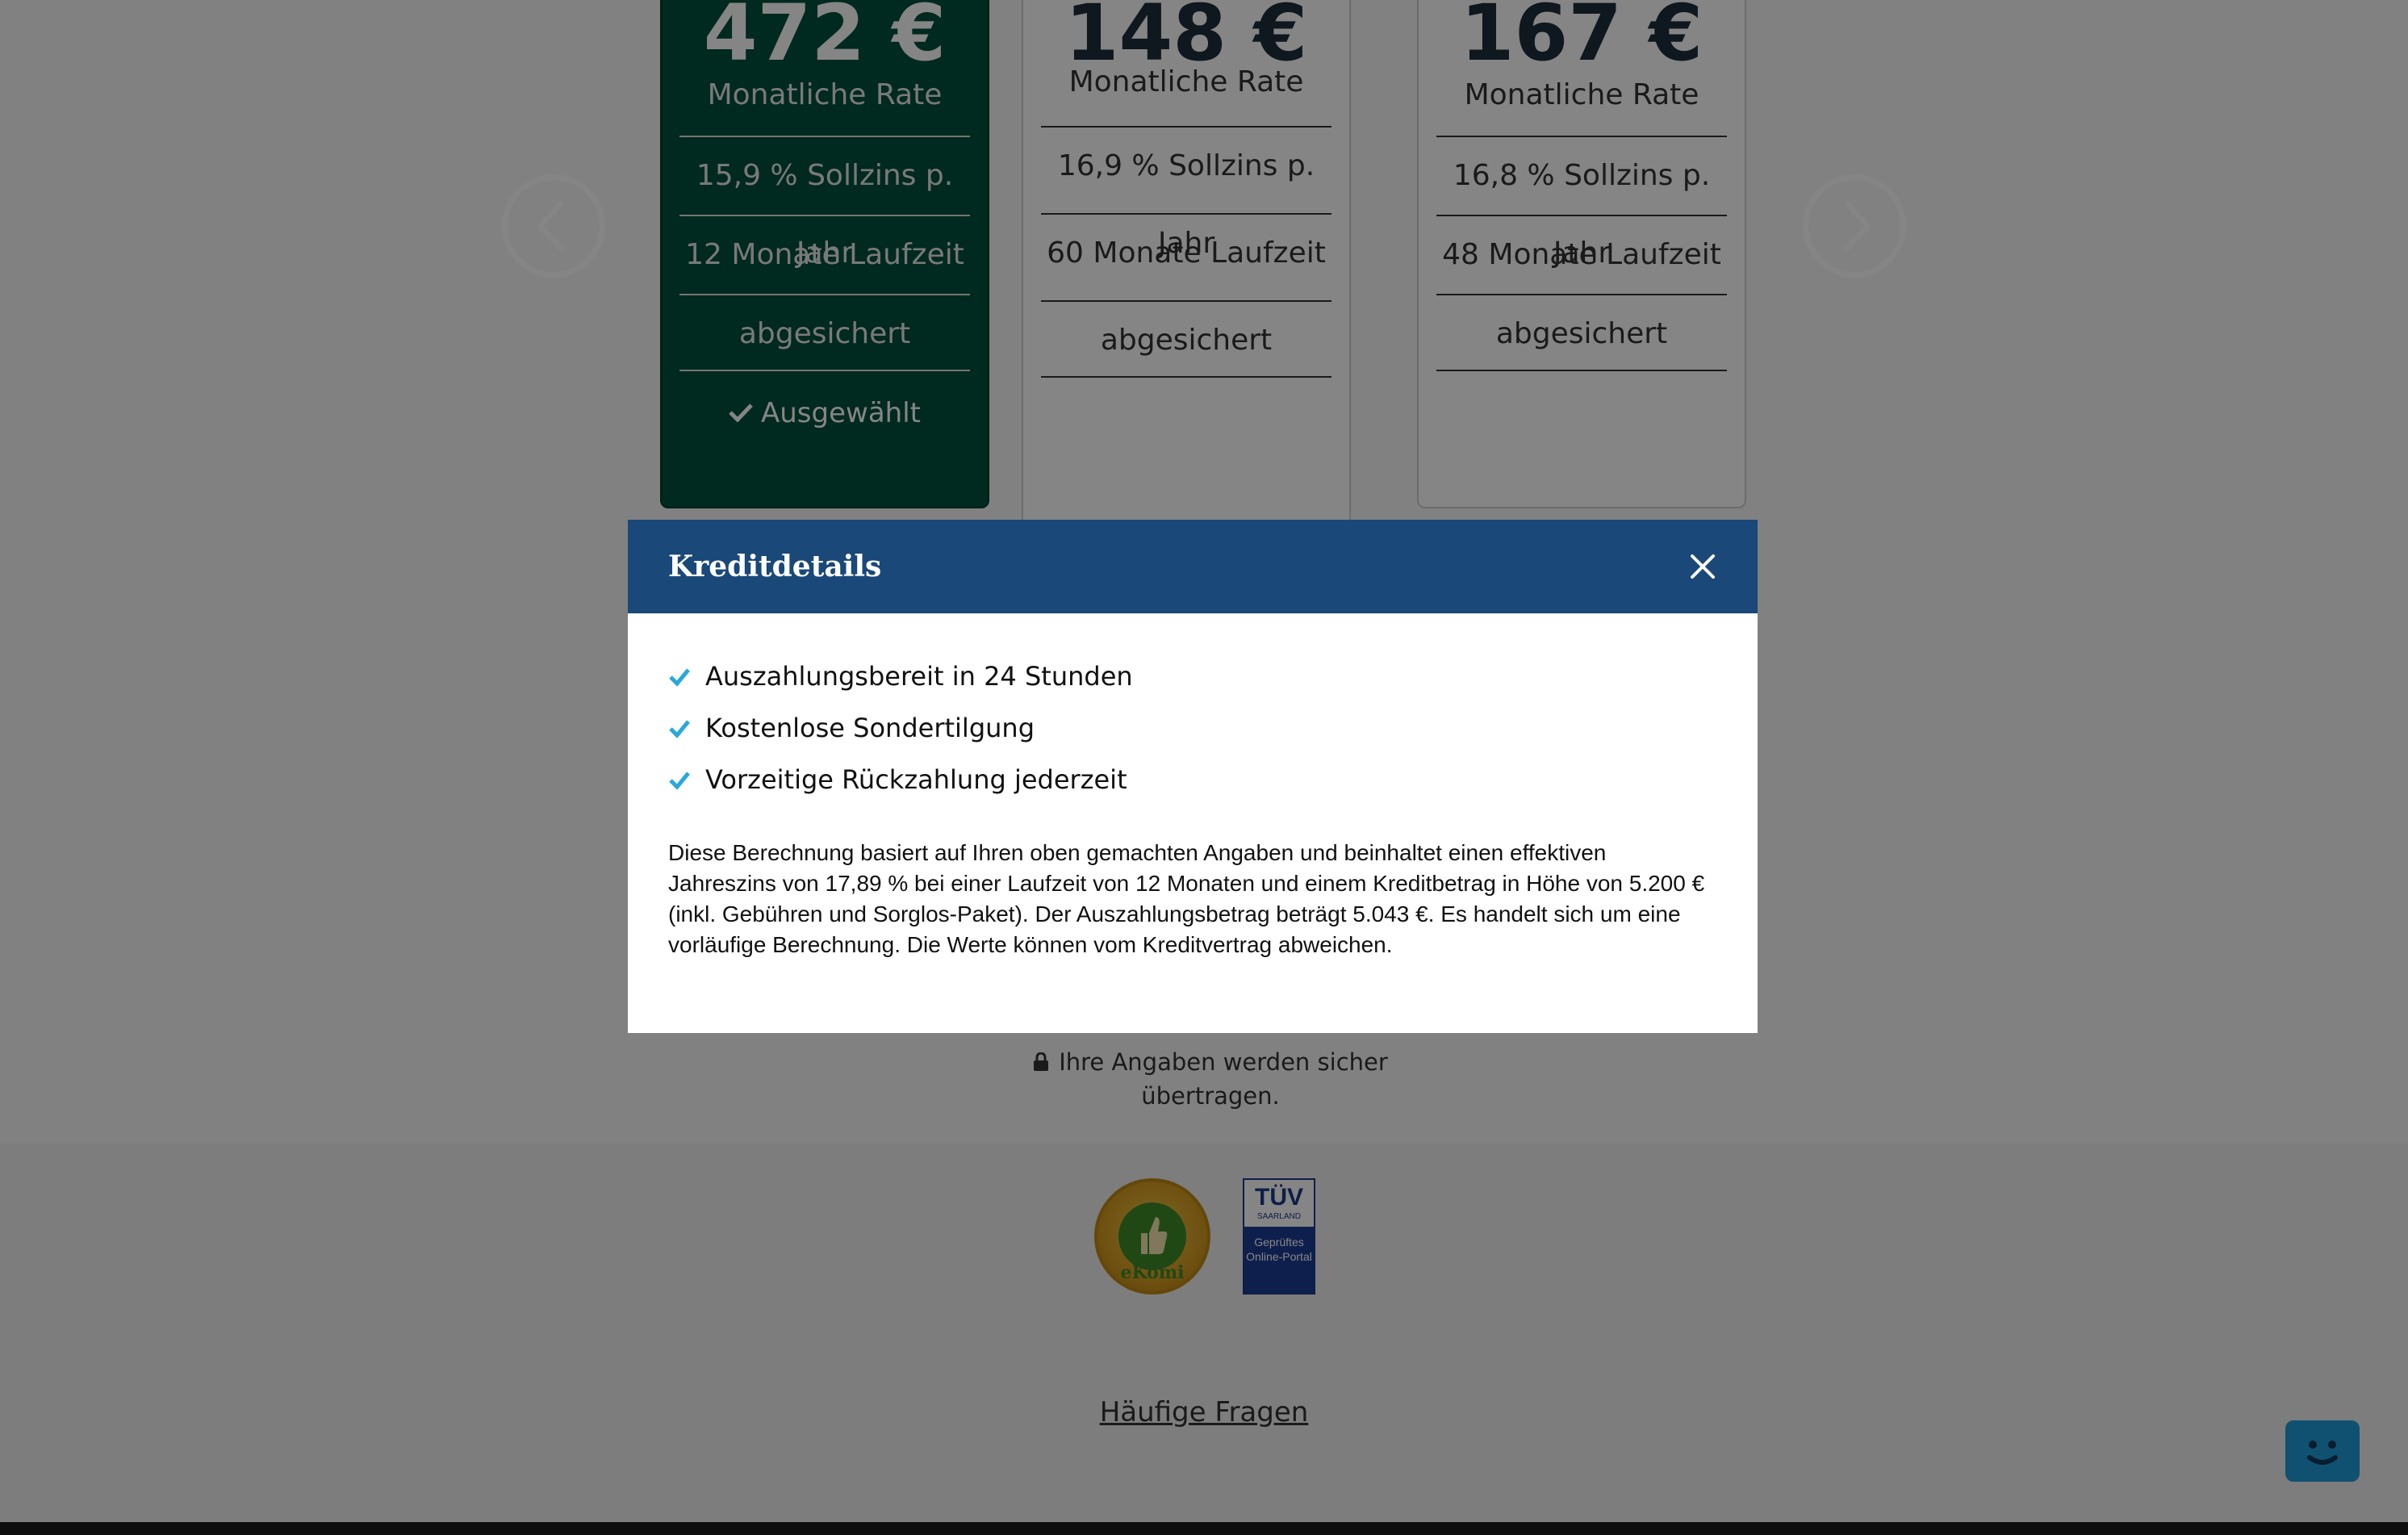  Describe the element at coordinates (916, 779) in the screenshot. I see `feature-text: Vorzeitige Rückzahlung jederzeit` at that location.